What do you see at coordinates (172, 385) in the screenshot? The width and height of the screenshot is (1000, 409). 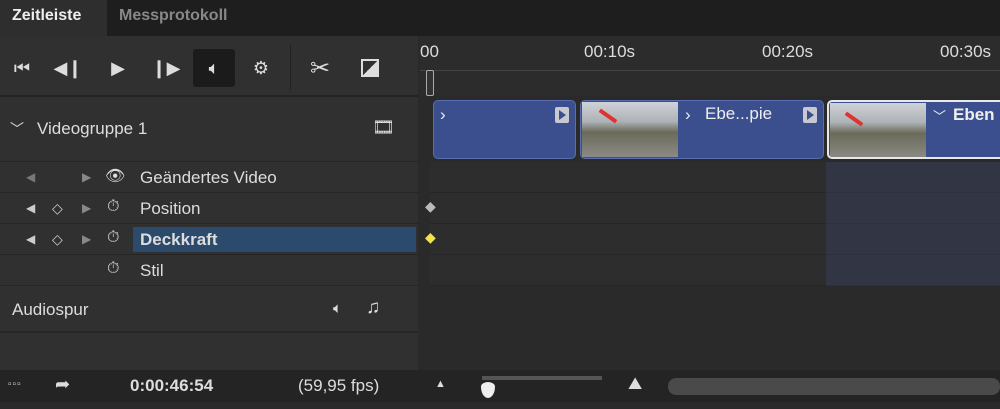 I see `timecode: 0:00:46:54` at bounding box center [172, 385].